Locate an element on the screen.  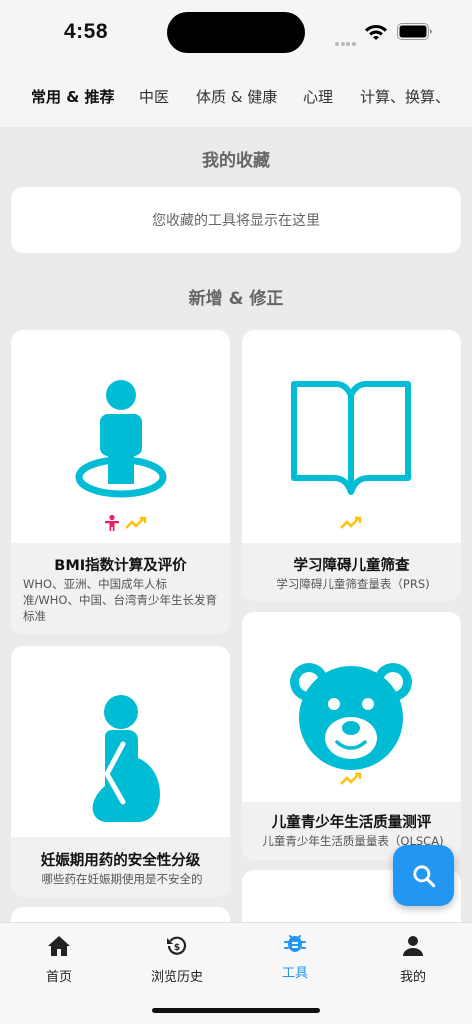
tool-card-pregnancy-drug-safety: 妊娠期用药的安全性分级 哪些药在妊娠期使用是不安全的 is located at coordinates (120, 771).